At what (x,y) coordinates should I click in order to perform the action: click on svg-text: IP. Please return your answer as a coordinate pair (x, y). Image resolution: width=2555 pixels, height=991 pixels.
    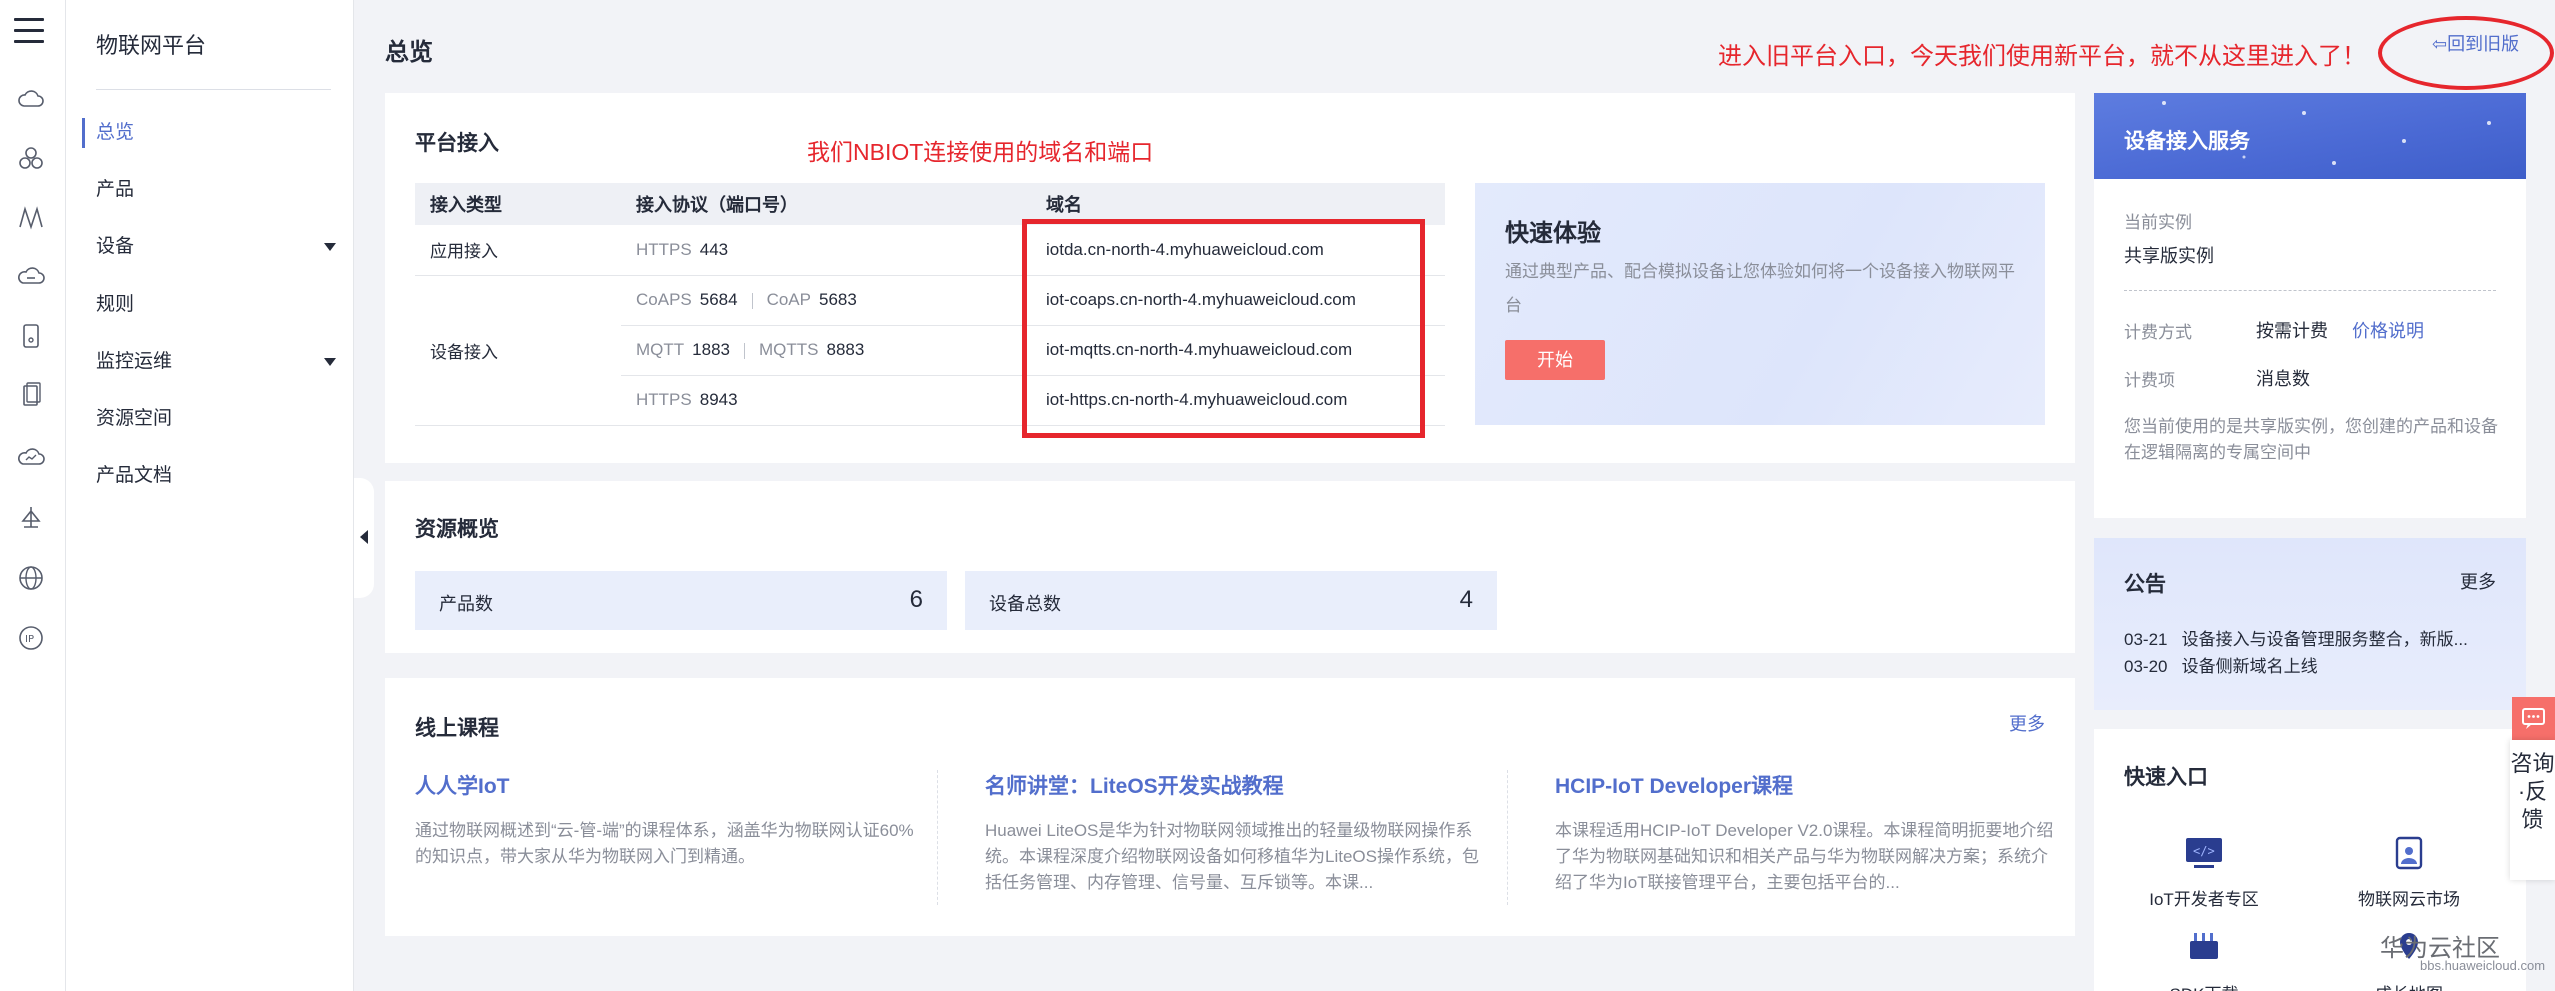
    Looking at the image, I should click on (29, 639).